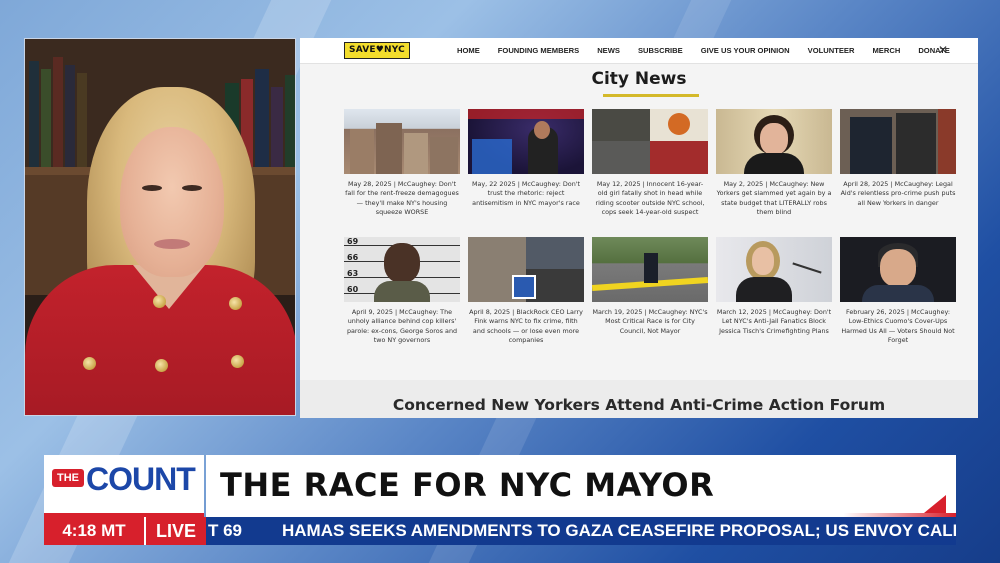 Image resolution: width=1000 pixels, height=563 pixels. Describe the element at coordinates (353, 289) in the screenshot. I see `height-label: 60` at that location.